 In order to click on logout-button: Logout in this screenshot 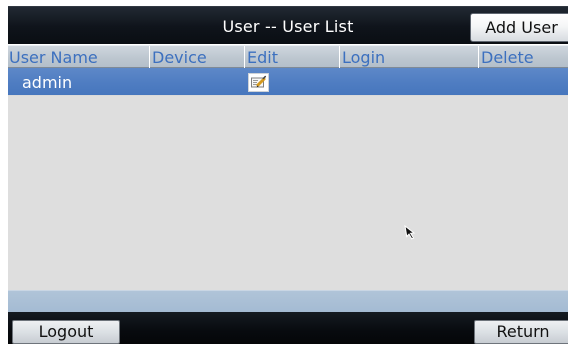, I will do `click(66, 332)`.